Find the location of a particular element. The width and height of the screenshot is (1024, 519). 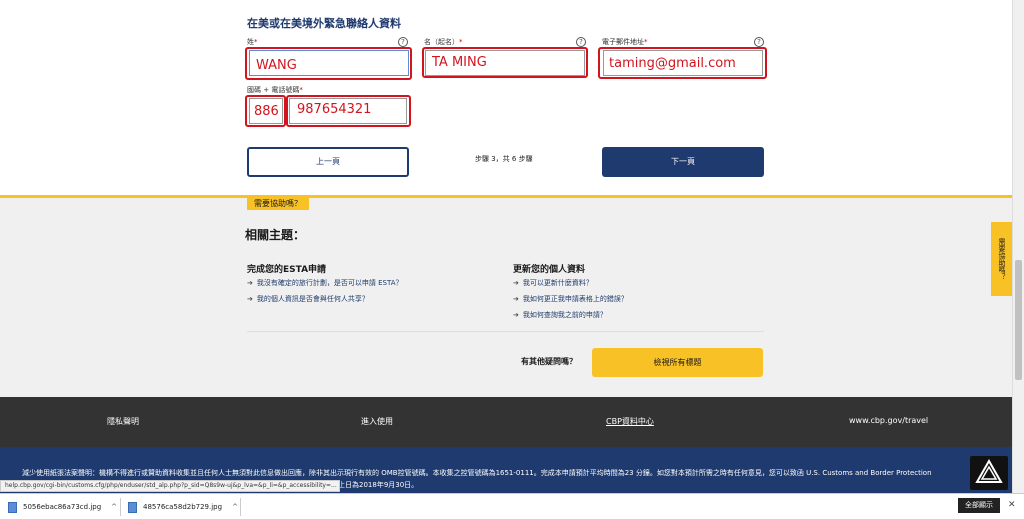

help-link: ➔ 我可以更新什麼資料？ is located at coordinates (553, 283).